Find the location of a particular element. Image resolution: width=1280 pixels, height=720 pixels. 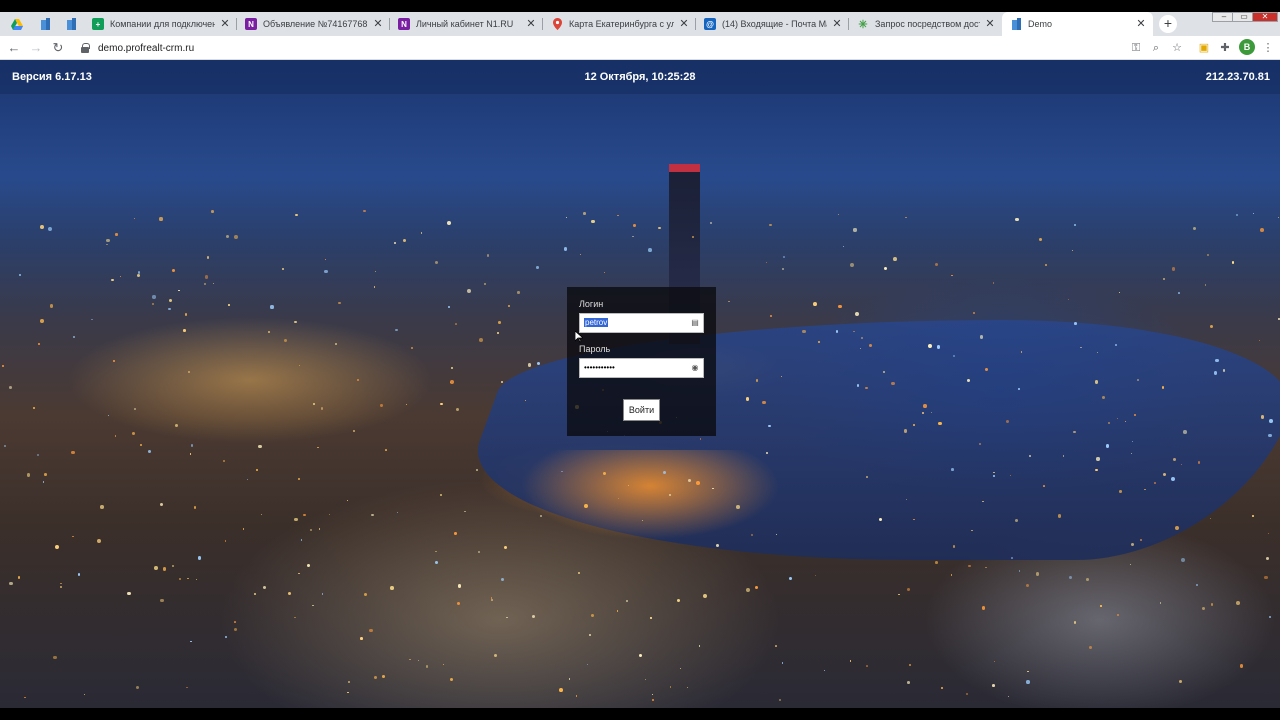

bookmark-star-icon: ☆ is located at coordinates (1177, 48).